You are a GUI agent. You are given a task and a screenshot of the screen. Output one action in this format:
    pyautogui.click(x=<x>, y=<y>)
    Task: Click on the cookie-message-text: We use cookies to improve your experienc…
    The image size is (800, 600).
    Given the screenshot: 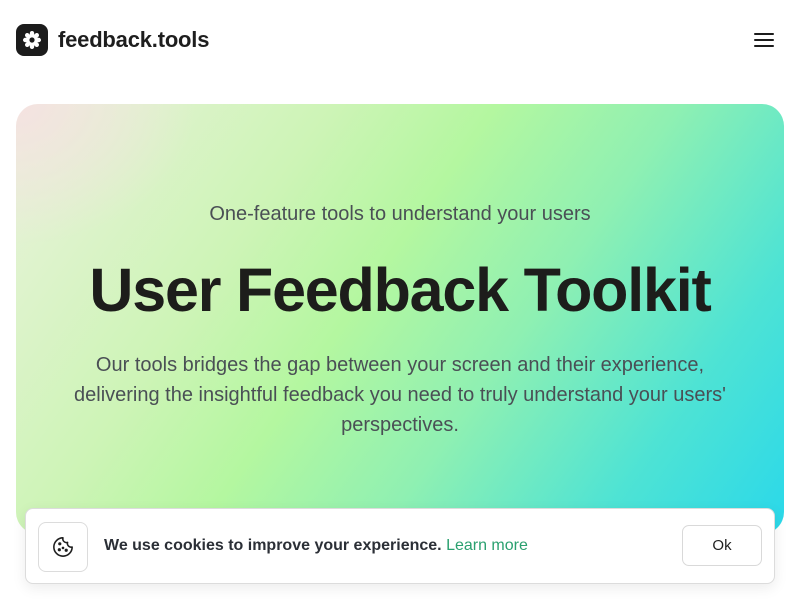 What is the action you would take?
    pyautogui.click(x=273, y=545)
    